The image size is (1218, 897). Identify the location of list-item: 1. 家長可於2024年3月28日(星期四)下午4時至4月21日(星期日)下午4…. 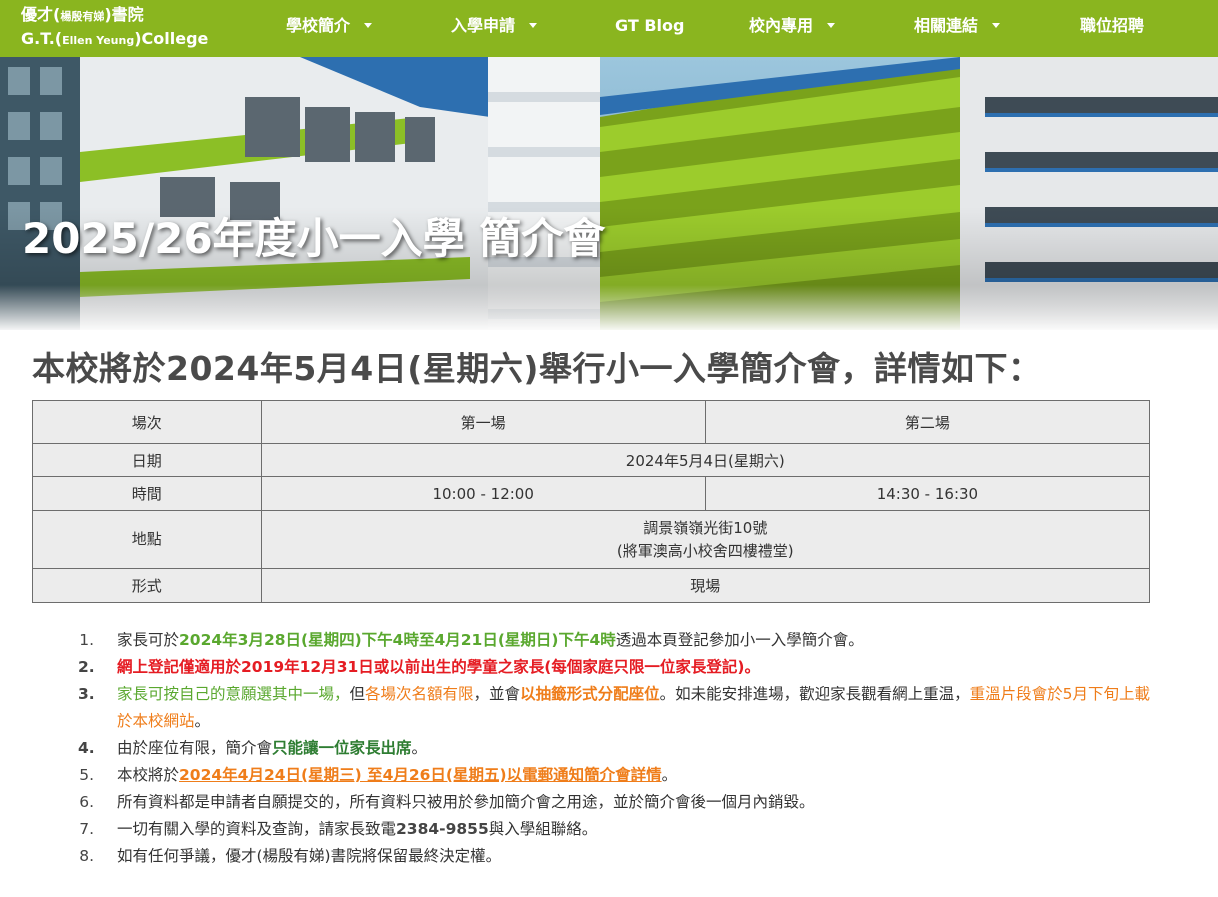
(471, 640).